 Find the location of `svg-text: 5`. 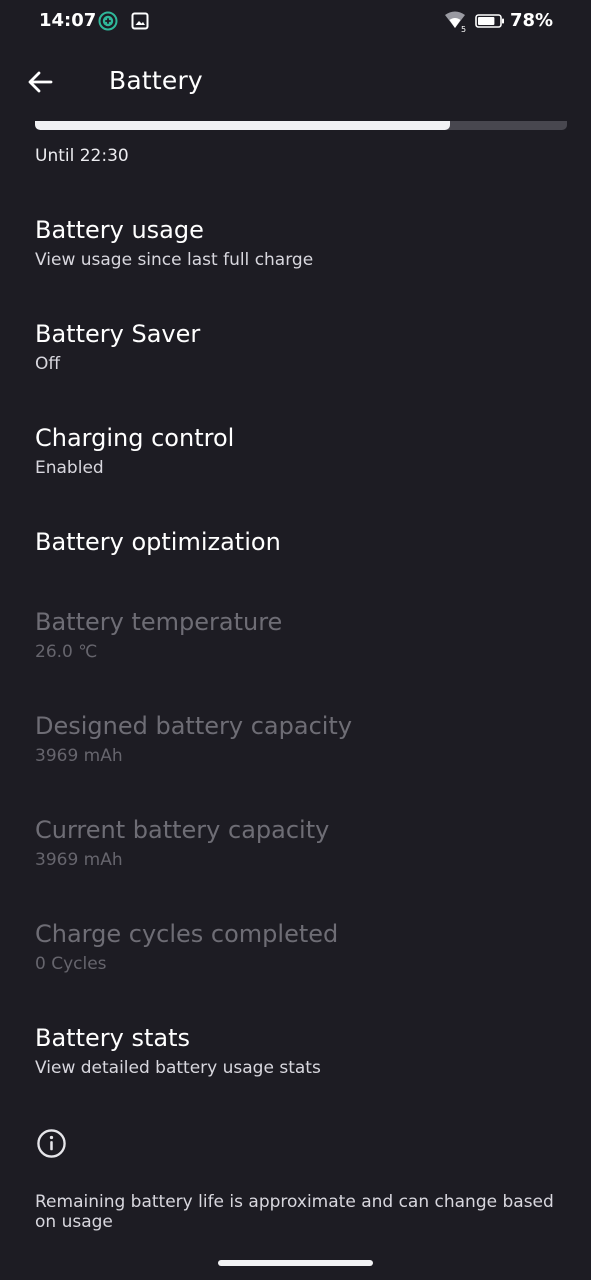

svg-text: 5 is located at coordinates (463, 29).